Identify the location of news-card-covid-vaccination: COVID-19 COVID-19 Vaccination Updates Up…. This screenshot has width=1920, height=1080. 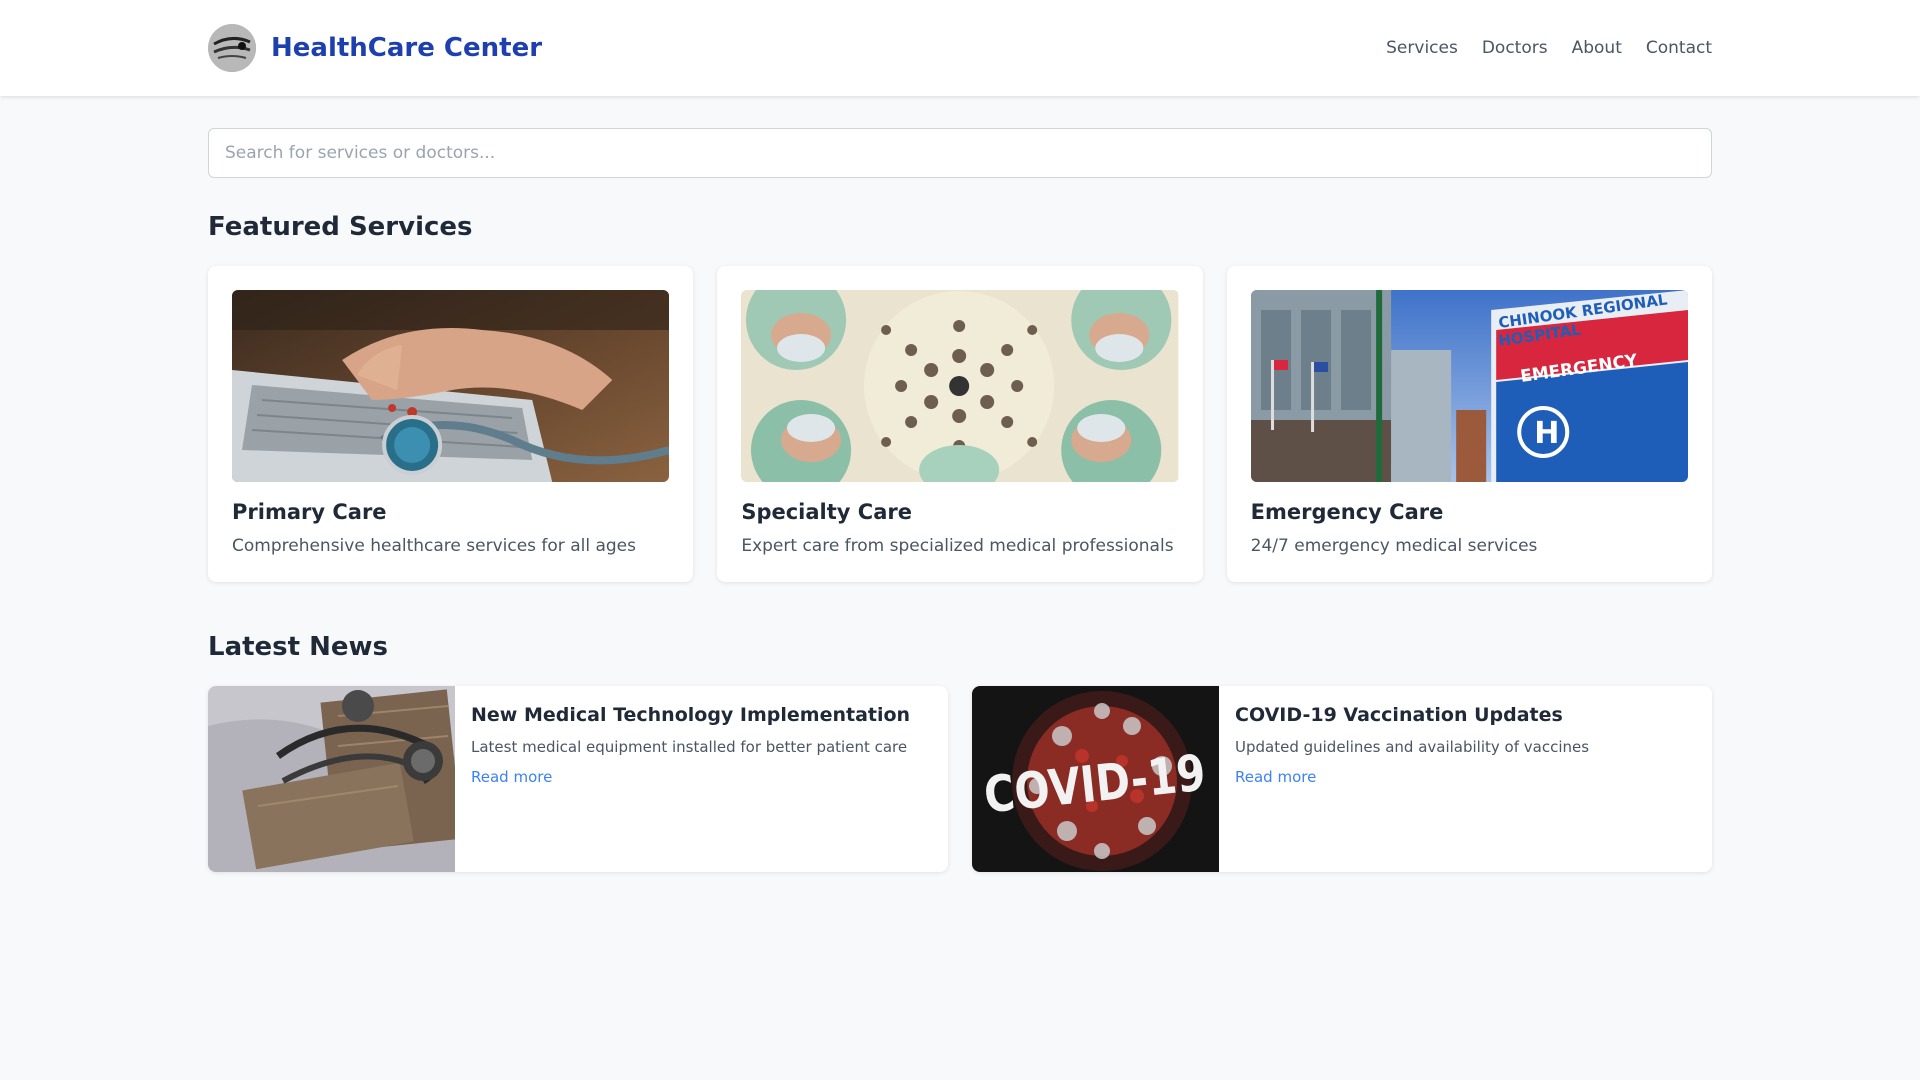
(1342, 779).